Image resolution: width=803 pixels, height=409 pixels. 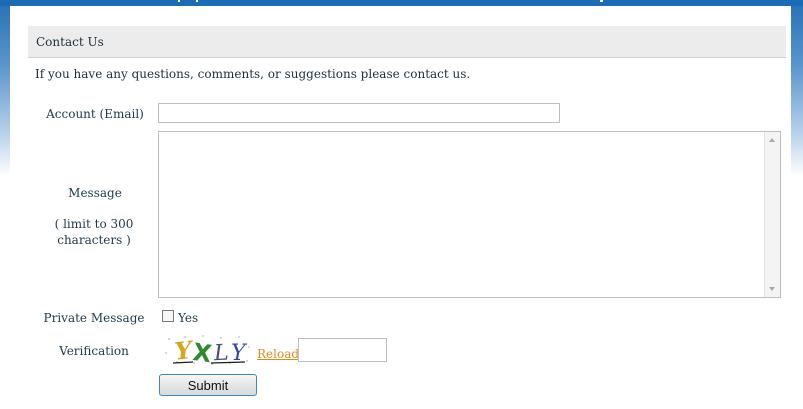 What do you see at coordinates (278, 354) in the screenshot?
I see `captcha-reload-link: Reload` at bounding box center [278, 354].